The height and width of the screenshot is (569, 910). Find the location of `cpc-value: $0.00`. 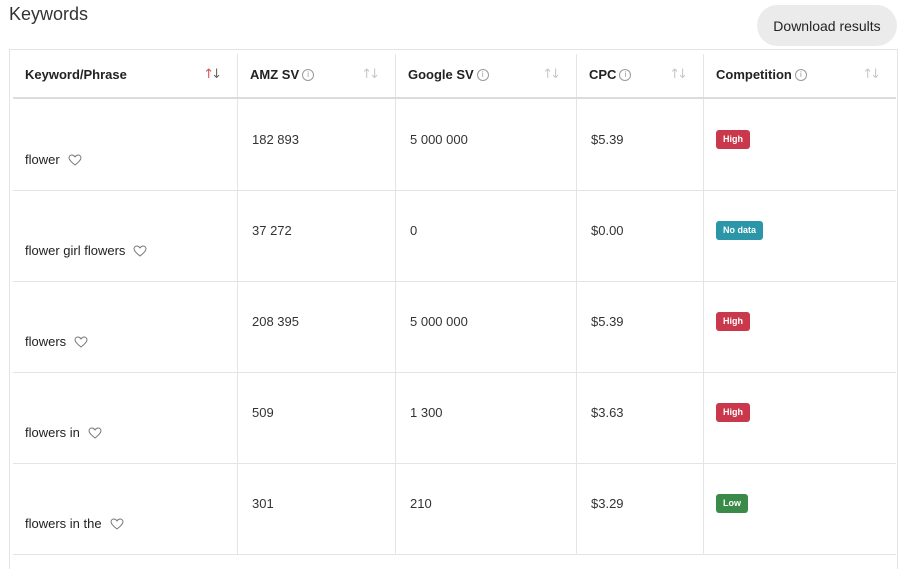

cpc-value: $0.00 is located at coordinates (607, 230).